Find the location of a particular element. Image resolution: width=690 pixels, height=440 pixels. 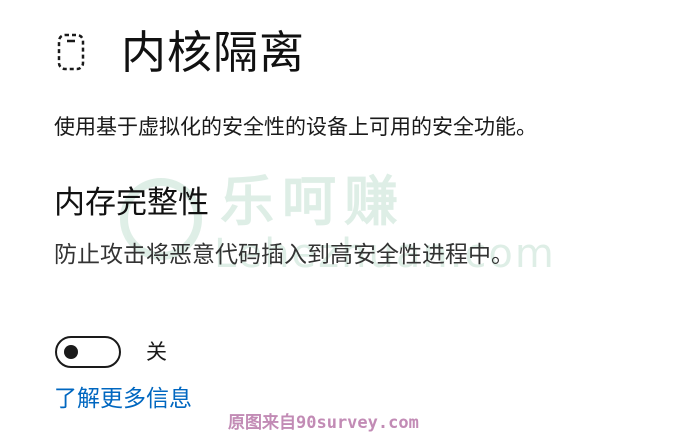

page-title: 内核隔离 is located at coordinates (213, 52).